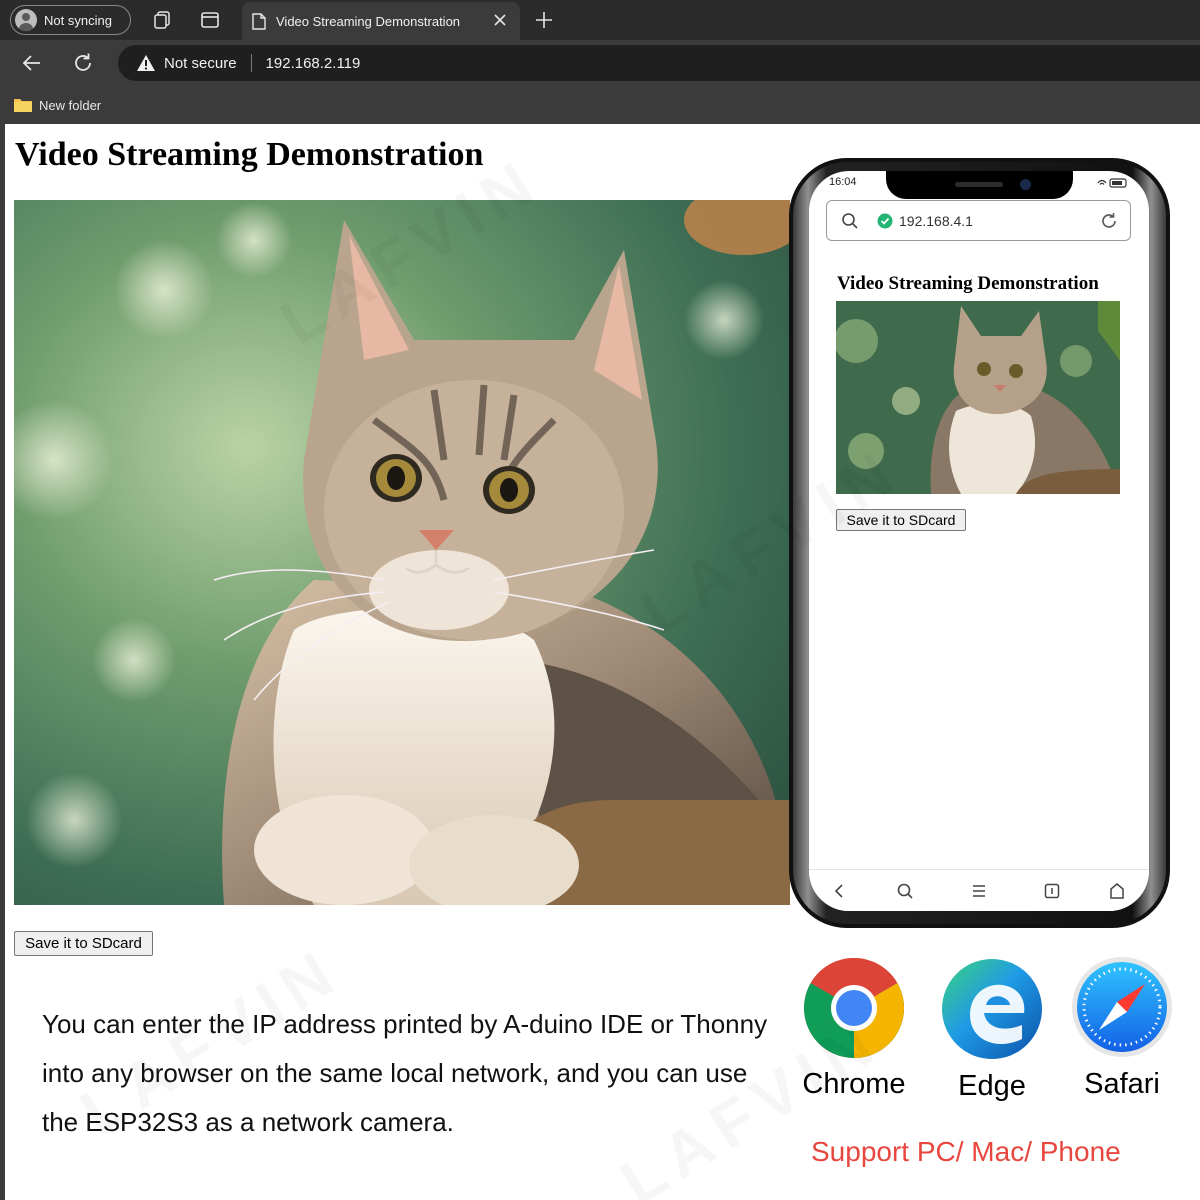 Image resolution: width=1200 pixels, height=1200 pixels. I want to click on phone-clock: 16:04, so click(843, 182).